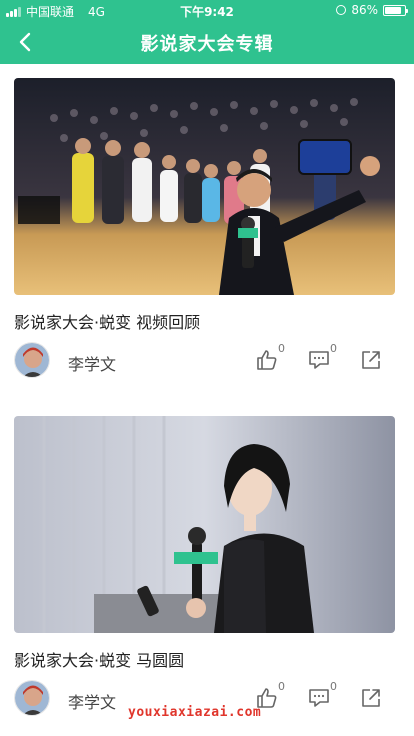 The image size is (414, 736). I want to click on site-watermark: youxiaxiazai.com, so click(195, 712).